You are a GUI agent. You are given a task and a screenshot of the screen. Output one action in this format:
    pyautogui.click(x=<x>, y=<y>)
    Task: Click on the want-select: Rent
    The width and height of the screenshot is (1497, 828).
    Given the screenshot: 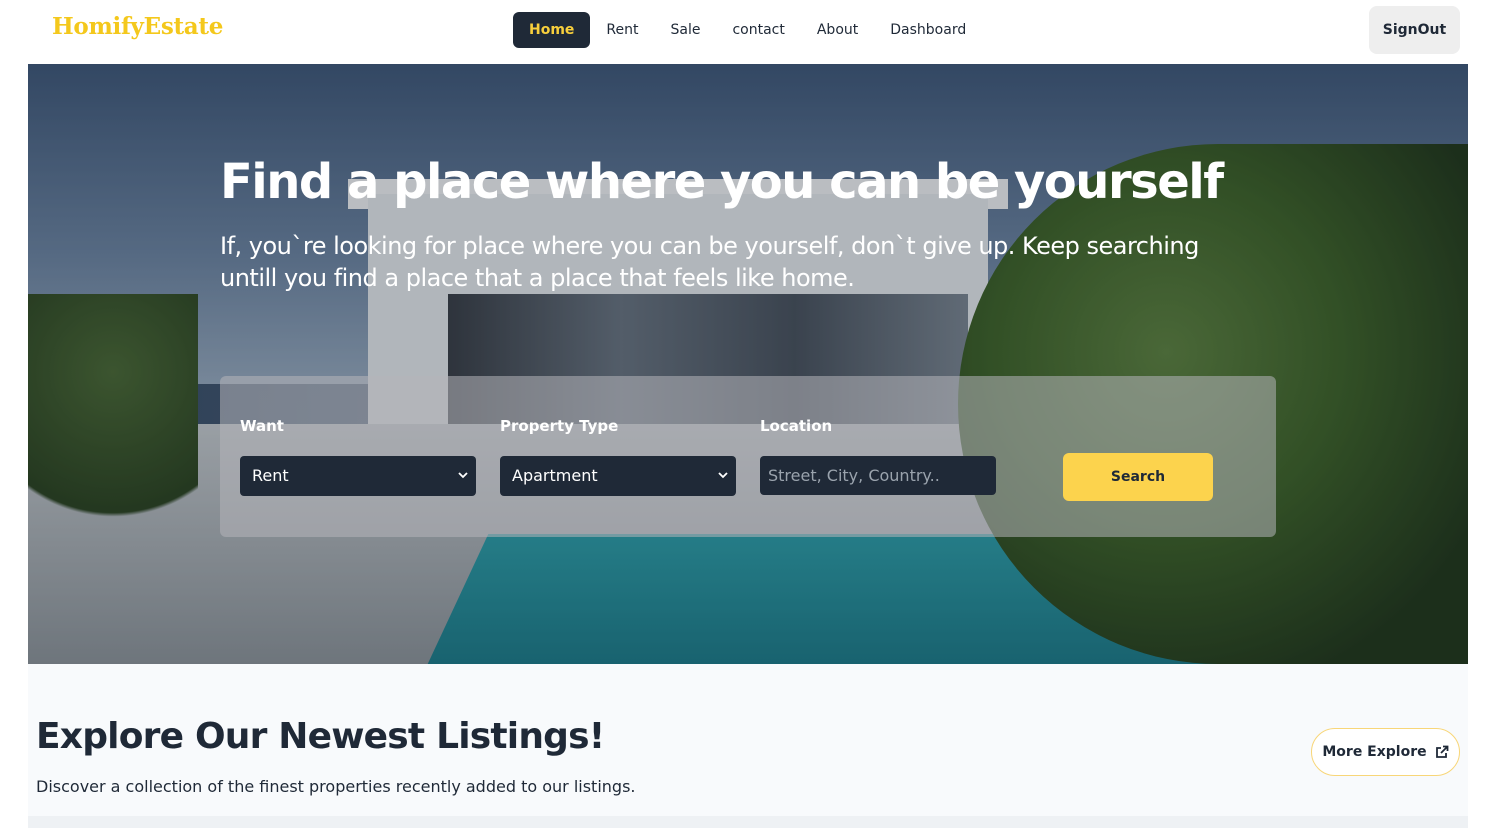 What is the action you would take?
    pyautogui.click(x=358, y=476)
    